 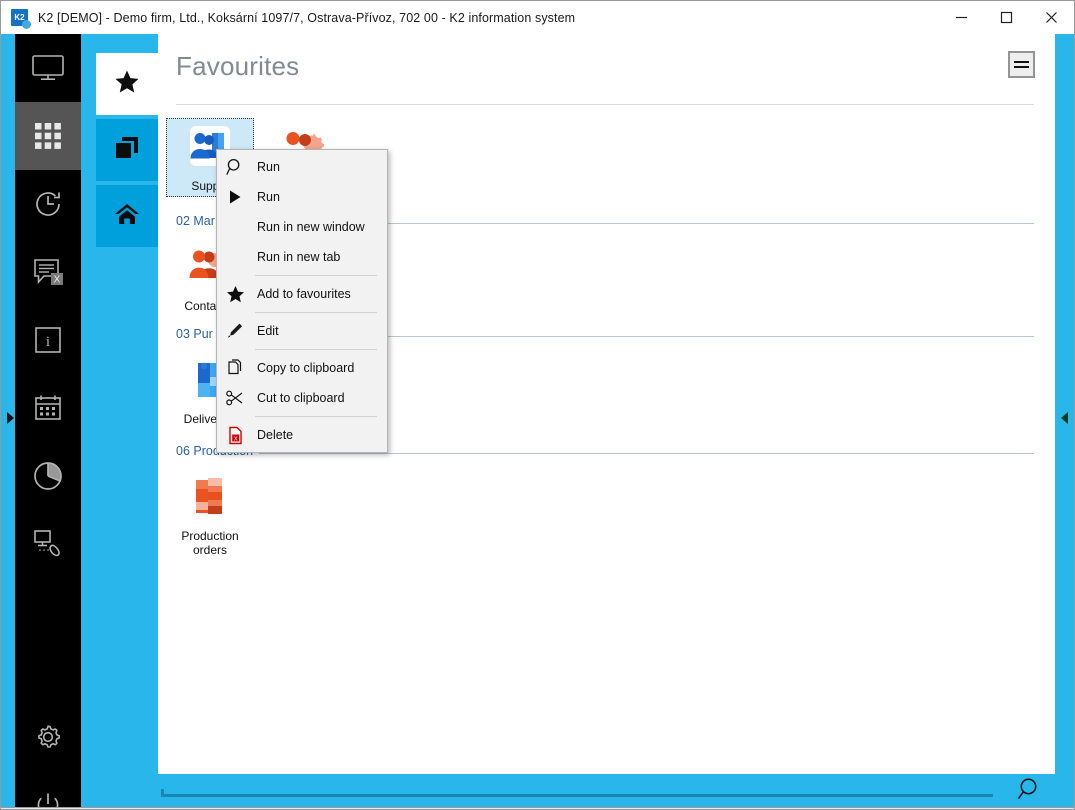 What do you see at coordinates (235, 438) in the screenshot?
I see `svg-text: x` at bounding box center [235, 438].